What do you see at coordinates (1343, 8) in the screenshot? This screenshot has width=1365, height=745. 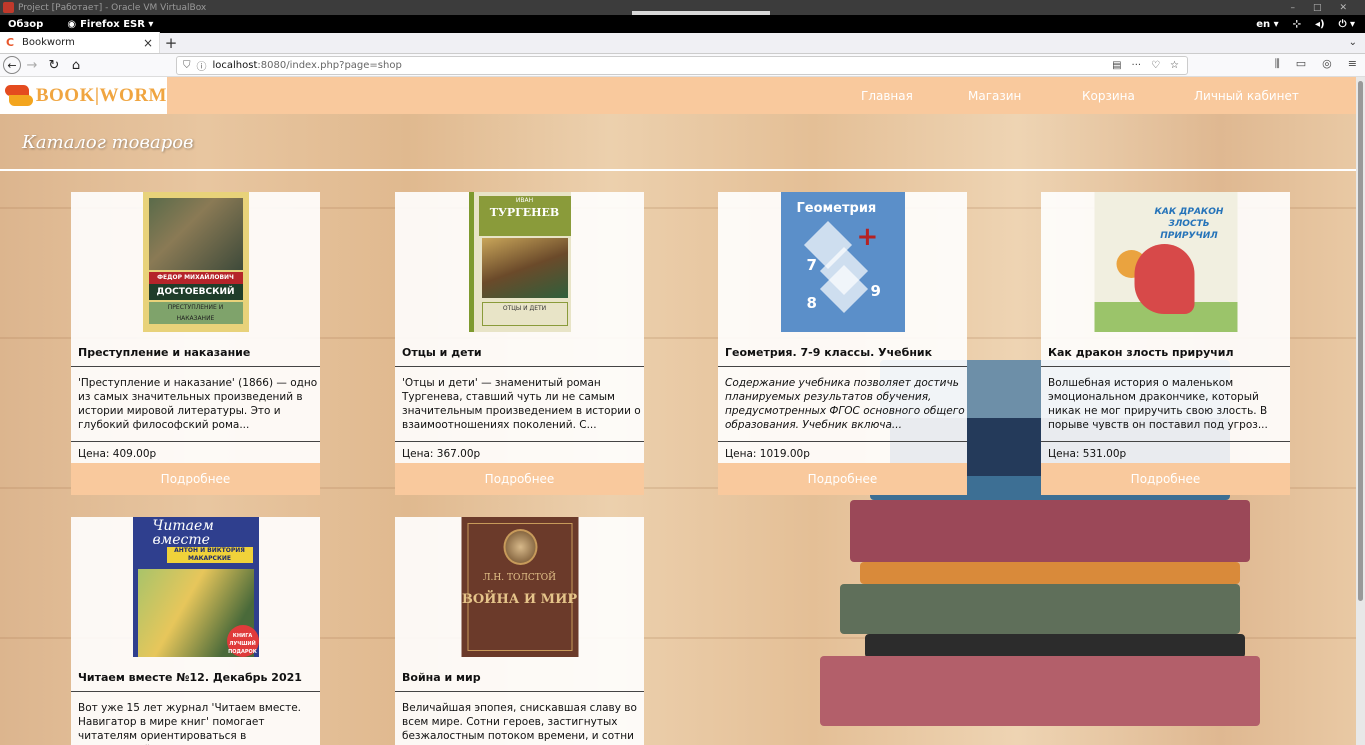 I see `close-icon: ✕` at bounding box center [1343, 8].